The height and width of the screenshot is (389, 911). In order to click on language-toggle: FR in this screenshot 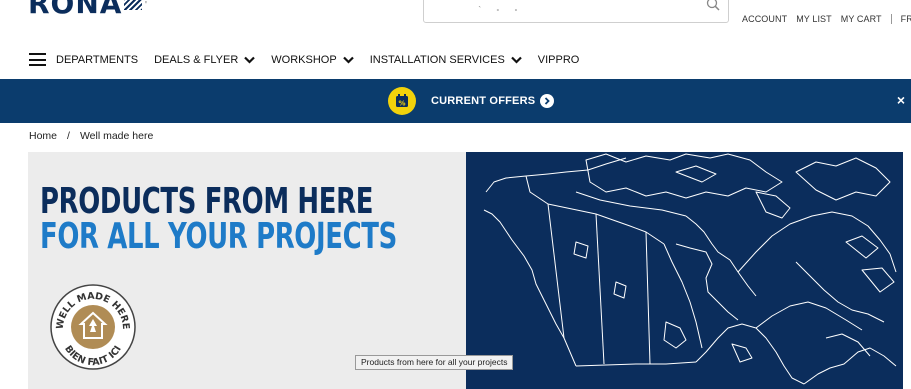, I will do `click(906, 19)`.